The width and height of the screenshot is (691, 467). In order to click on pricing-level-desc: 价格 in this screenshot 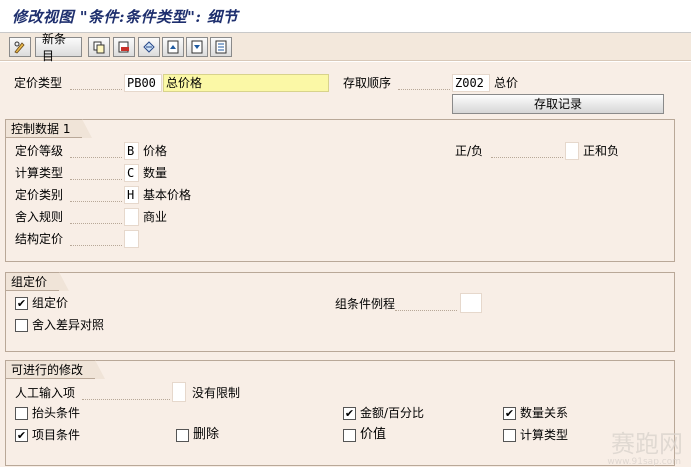, I will do `click(155, 151)`.